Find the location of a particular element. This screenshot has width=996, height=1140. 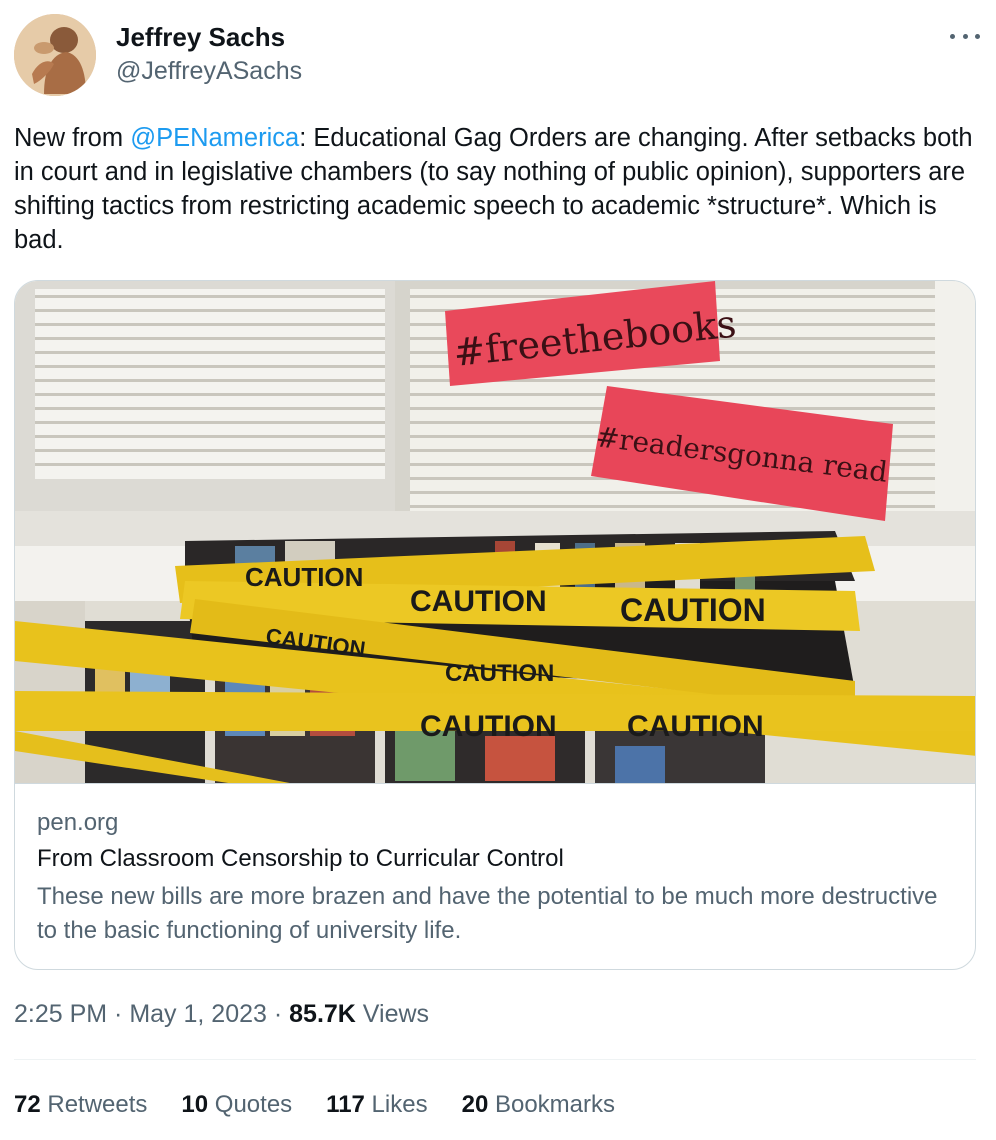

retweets-stat: 72 Retweets is located at coordinates (80, 1105).